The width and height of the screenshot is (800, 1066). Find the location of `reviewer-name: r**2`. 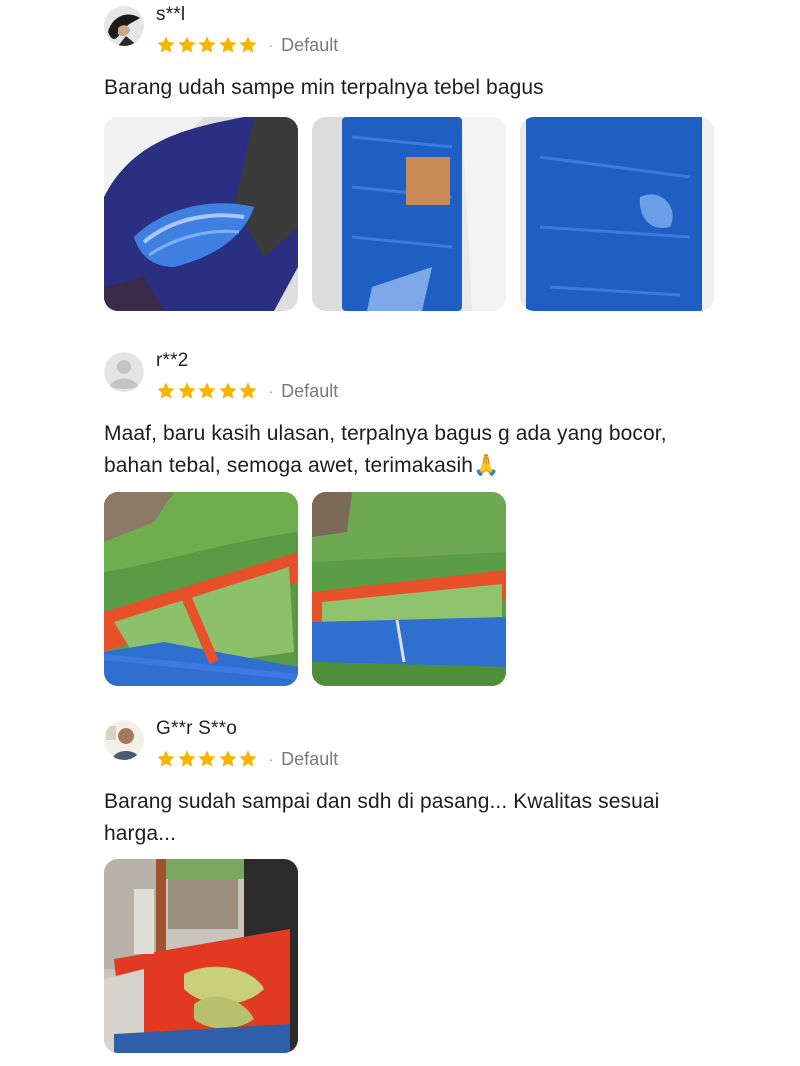

reviewer-name: r**2 is located at coordinates (172, 360).